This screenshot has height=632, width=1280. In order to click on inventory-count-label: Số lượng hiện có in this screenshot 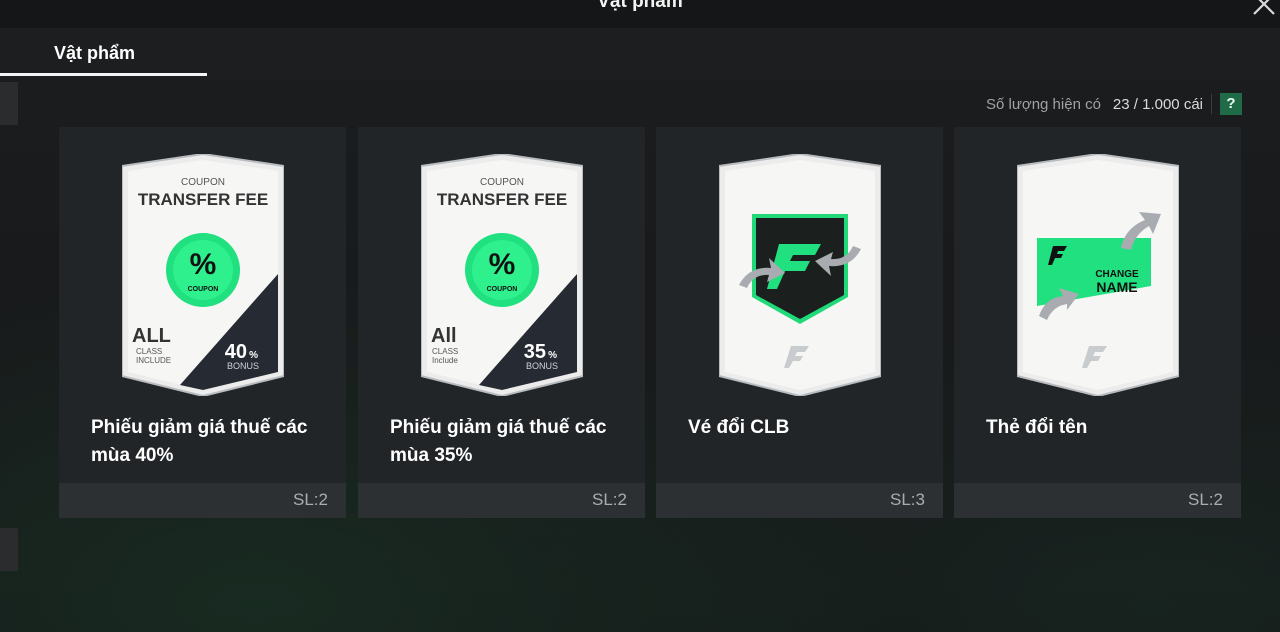, I will do `click(1043, 104)`.